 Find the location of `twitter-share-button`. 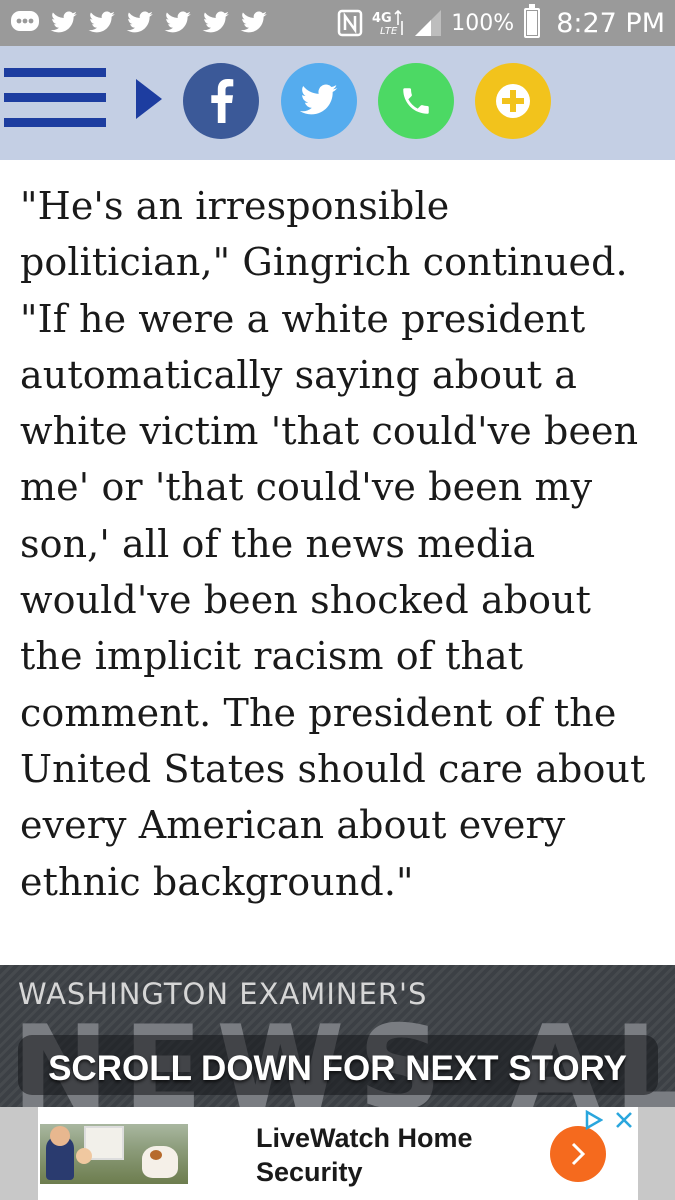

twitter-share-button is located at coordinates (319, 101).